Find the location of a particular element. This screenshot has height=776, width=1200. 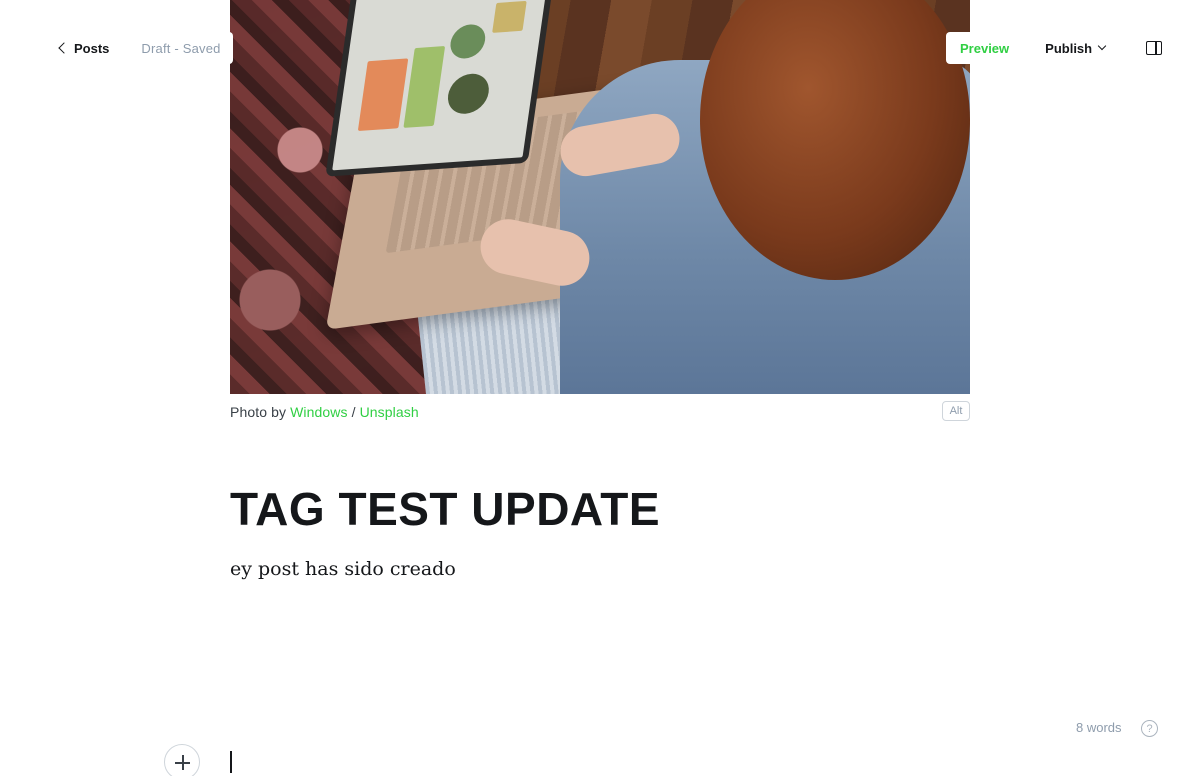

image-caption: Photo by Windows / Unsplash is located at coordinates (324, 412).